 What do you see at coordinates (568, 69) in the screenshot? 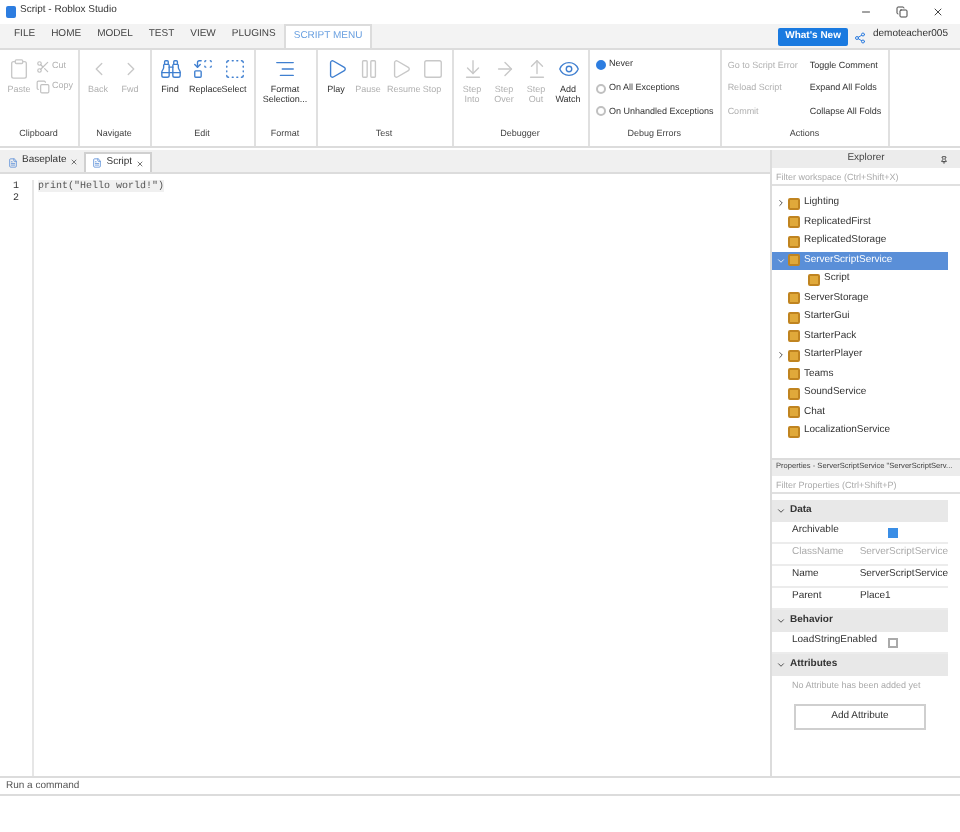
I see `eye-icon` at bounding box center [568, 69].